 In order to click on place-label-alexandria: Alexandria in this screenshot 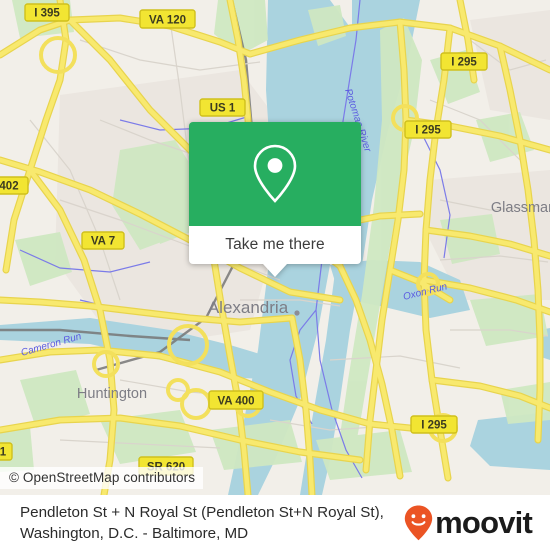, I will do `click(248, 307)`.